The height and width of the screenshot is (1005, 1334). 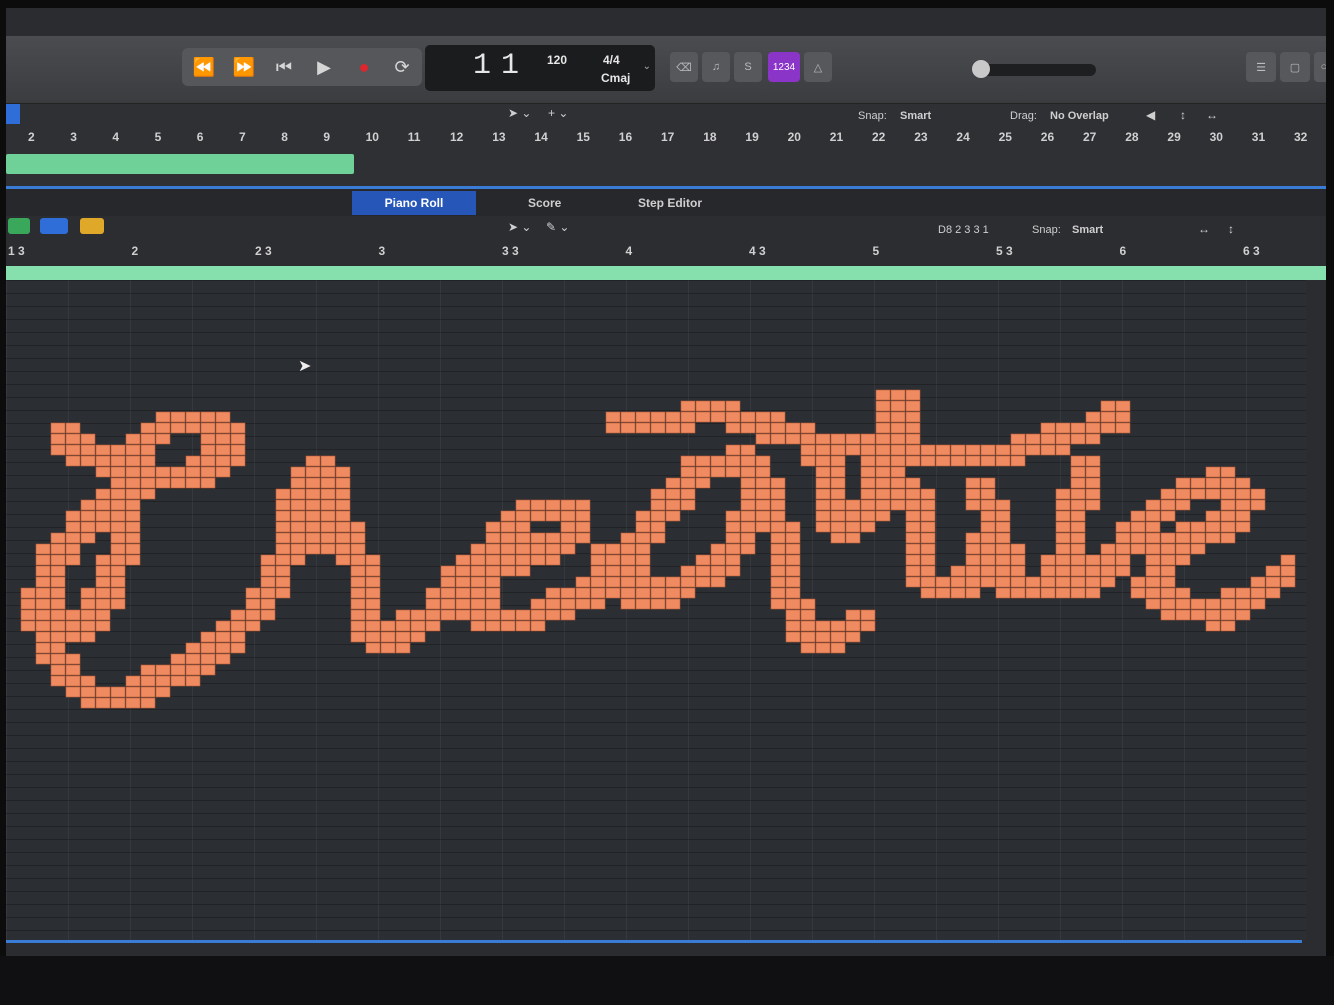 I want to click on lcd-dropdown-icon: ⌄, so click(x=647, y=66).